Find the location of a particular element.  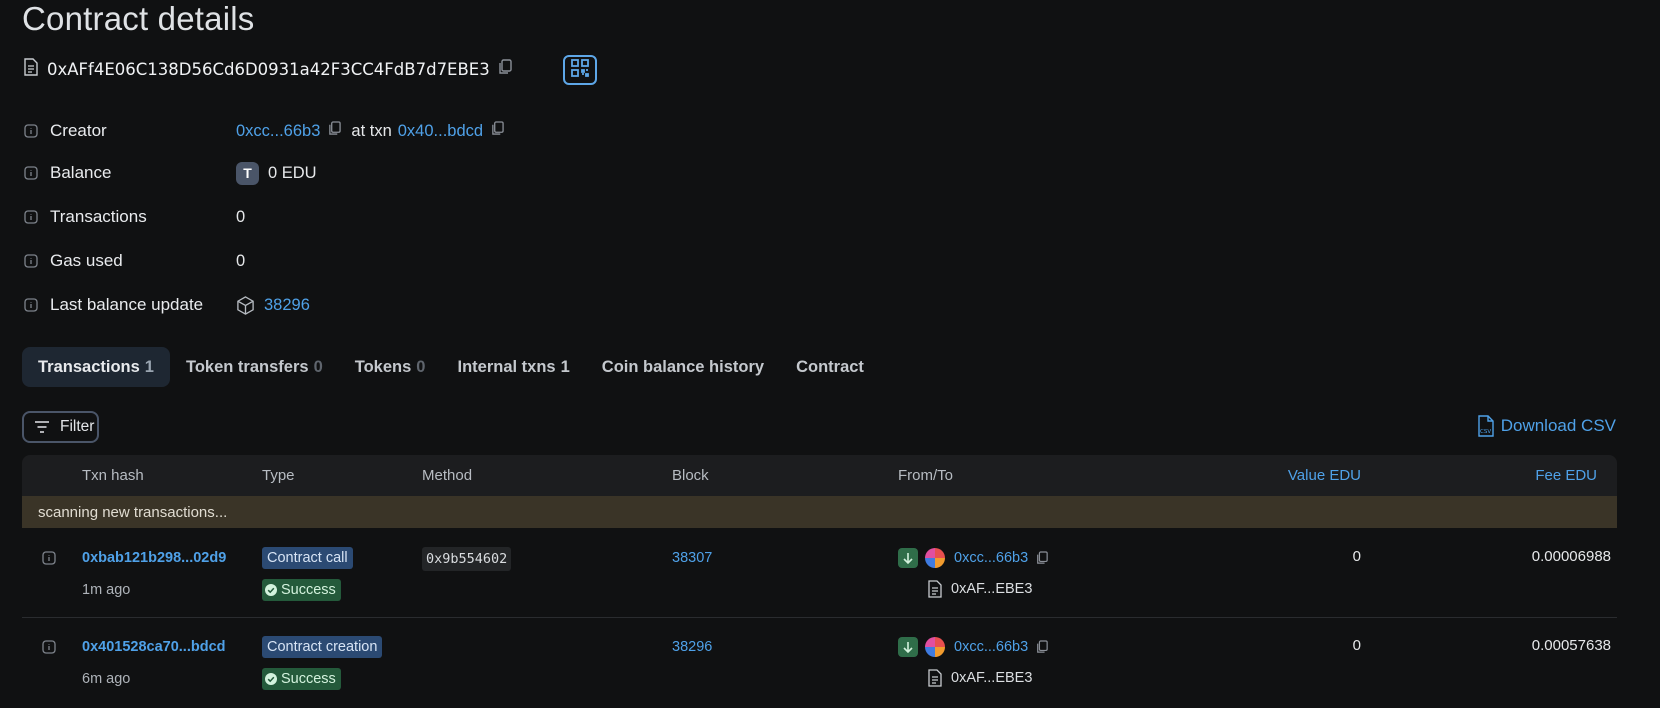

tab-label: Tokens is located at coordinates (383, 366).